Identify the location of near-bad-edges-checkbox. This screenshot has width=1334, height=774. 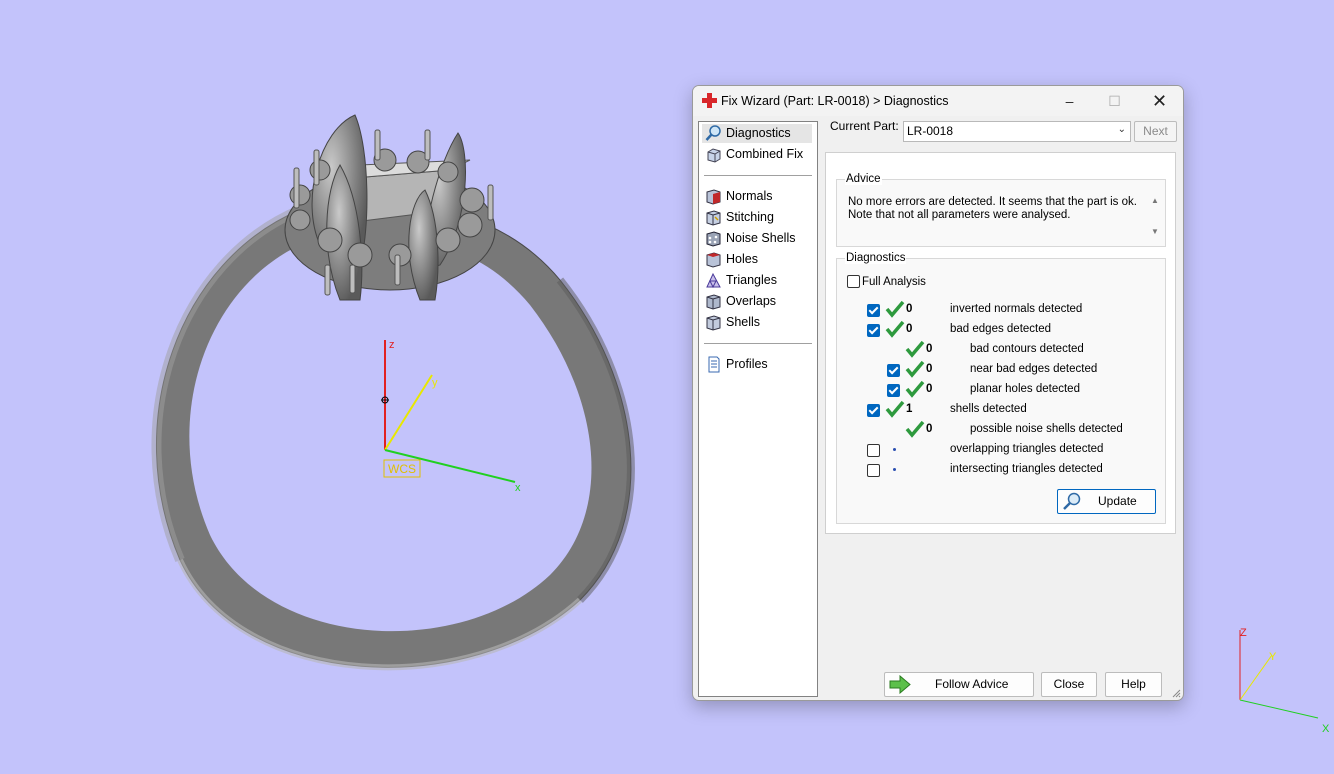
(893, 370).